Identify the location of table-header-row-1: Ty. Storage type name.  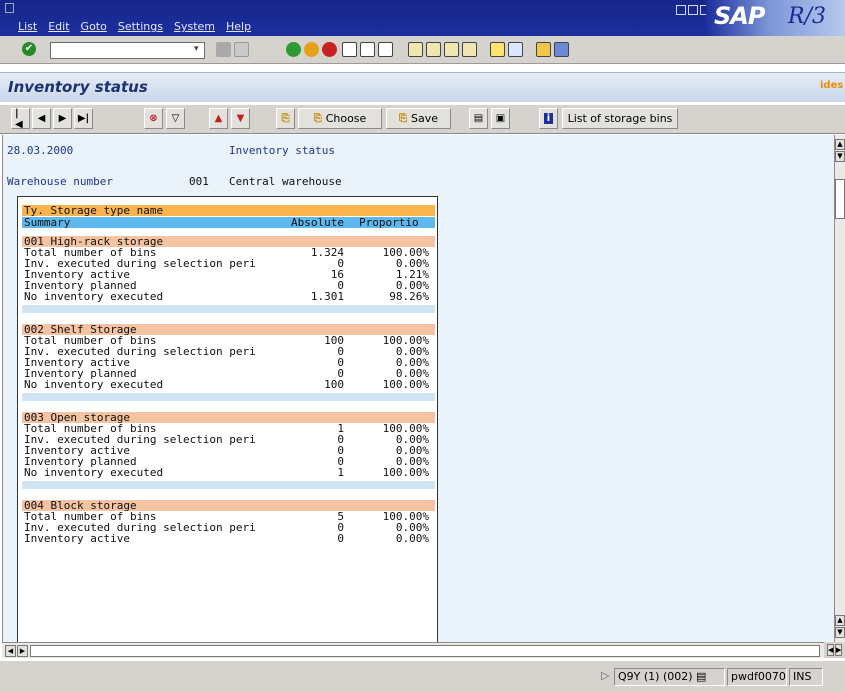
(228, 210).